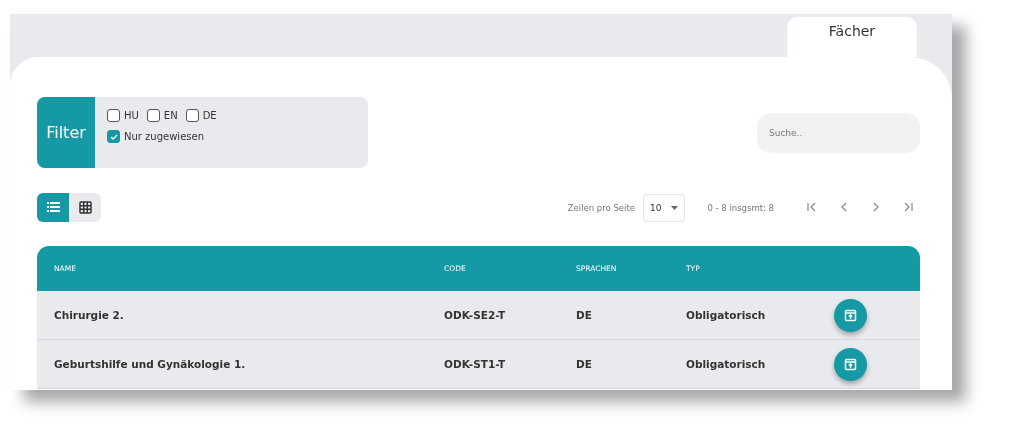 This screenshot has width=1013, height=430. What do you see at coordinates (131, 115) in the screenshot?
I see `checkbox-label: HU` at bounding box center [131, 115].